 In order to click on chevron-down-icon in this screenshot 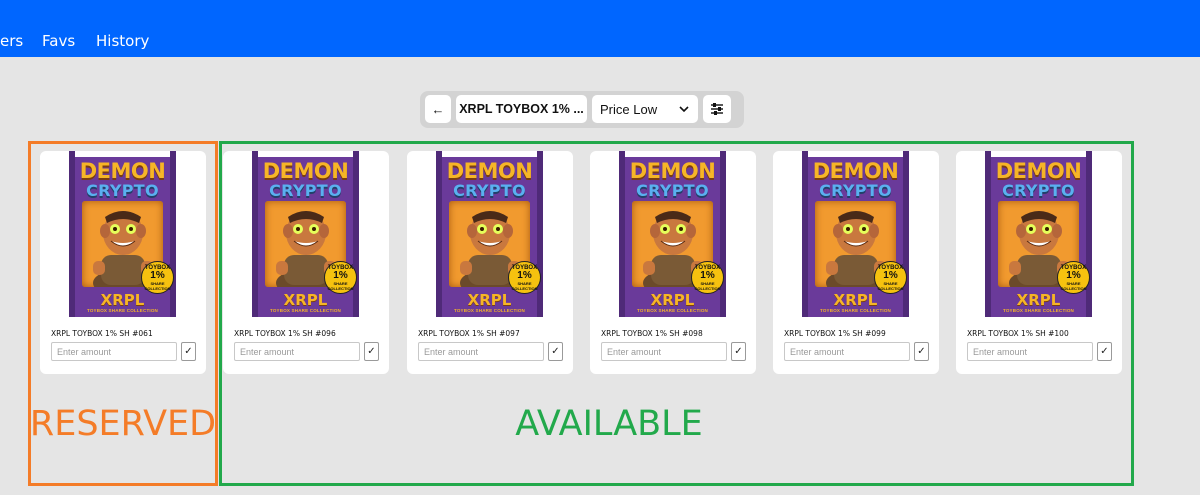, I will do `click(684, 109)`.